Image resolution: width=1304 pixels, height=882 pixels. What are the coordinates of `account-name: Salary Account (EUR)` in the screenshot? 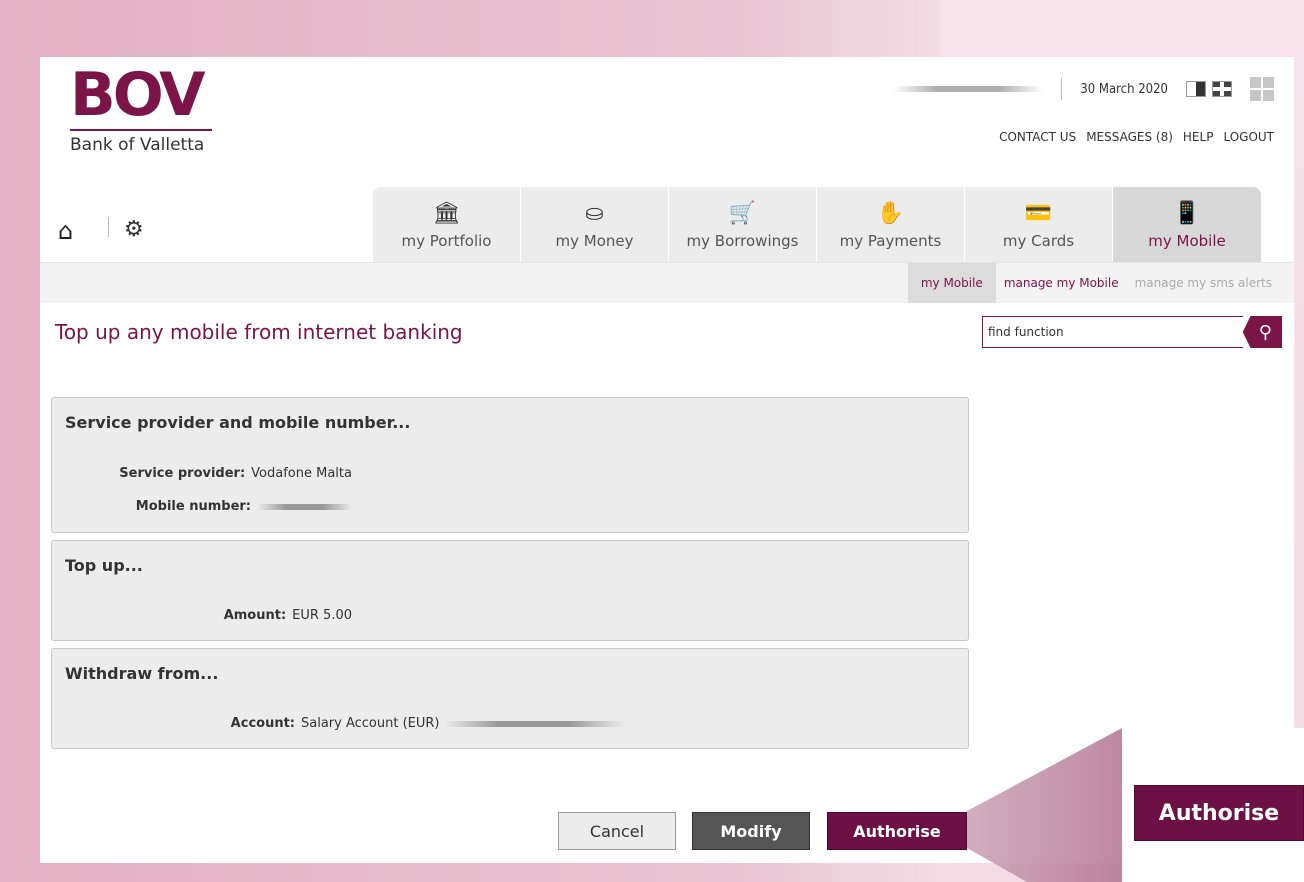 It's located at (370, 723).